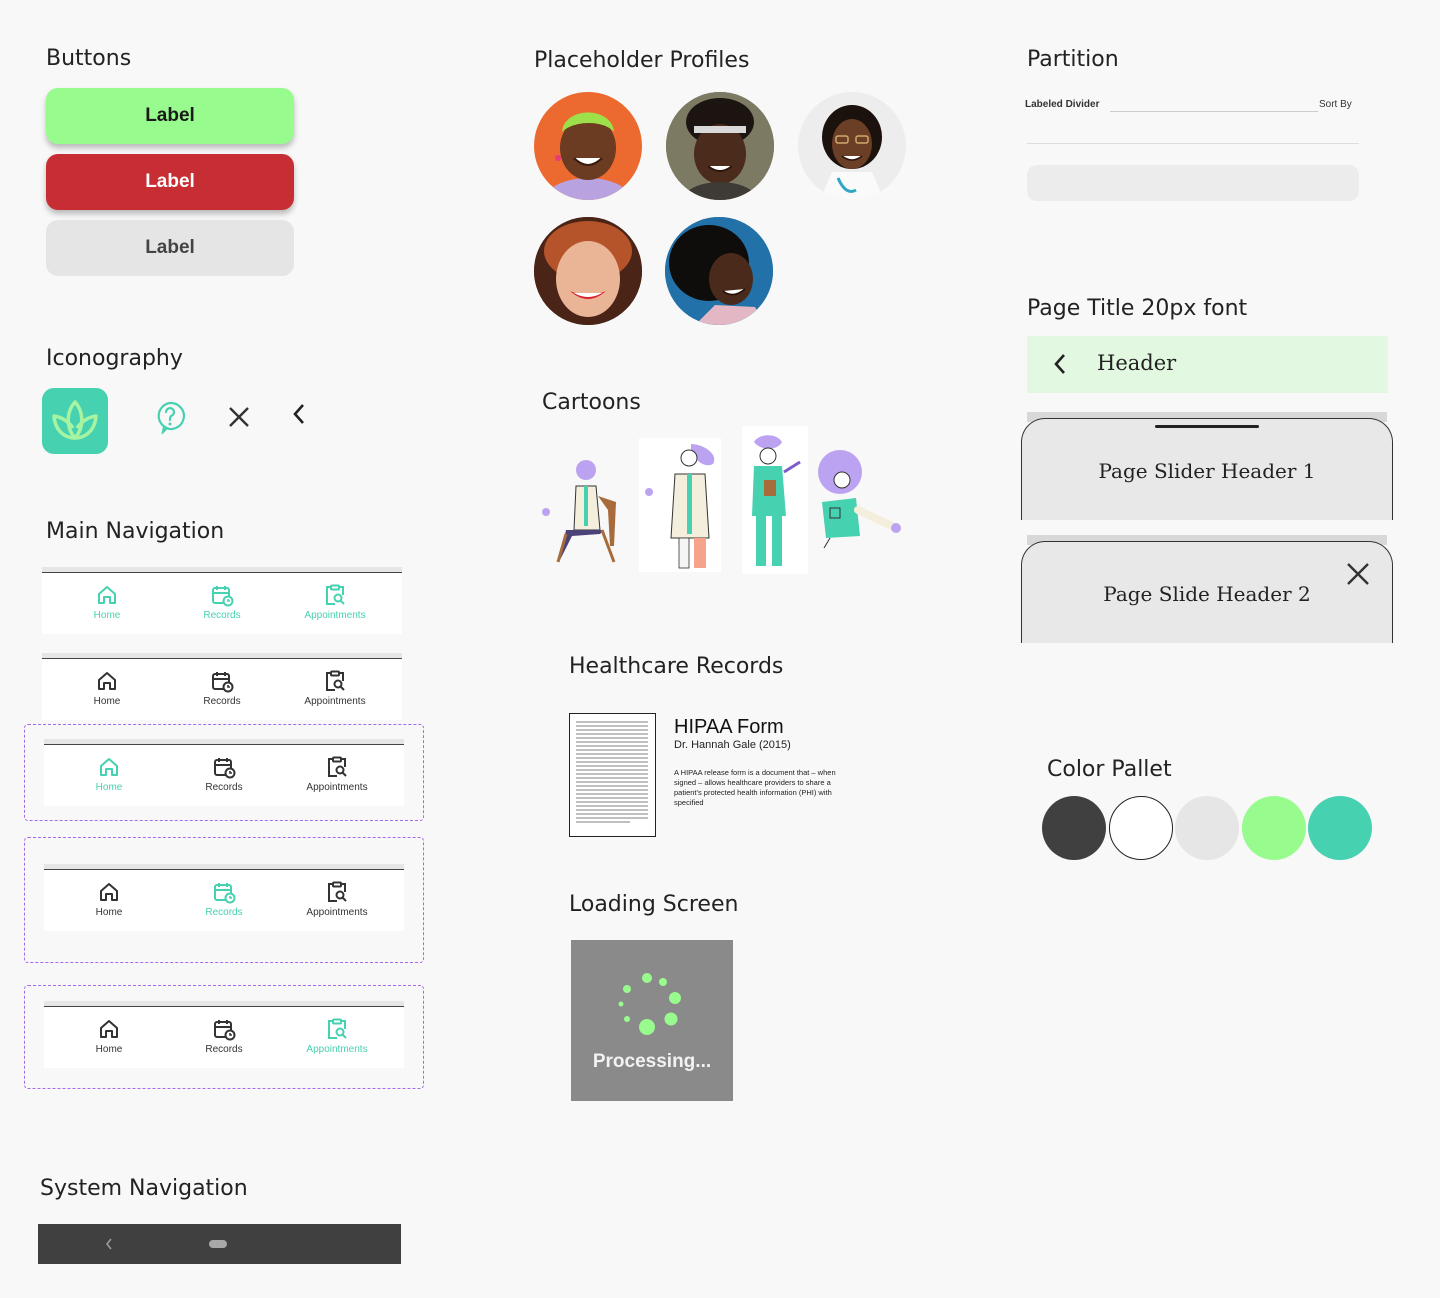 This screenshot has height=1298, width=1440. What do you see at coordinates (1073, 59) in the screenshot?
I see `partition-section-title: Partition` at bounding box center [1073, 59].